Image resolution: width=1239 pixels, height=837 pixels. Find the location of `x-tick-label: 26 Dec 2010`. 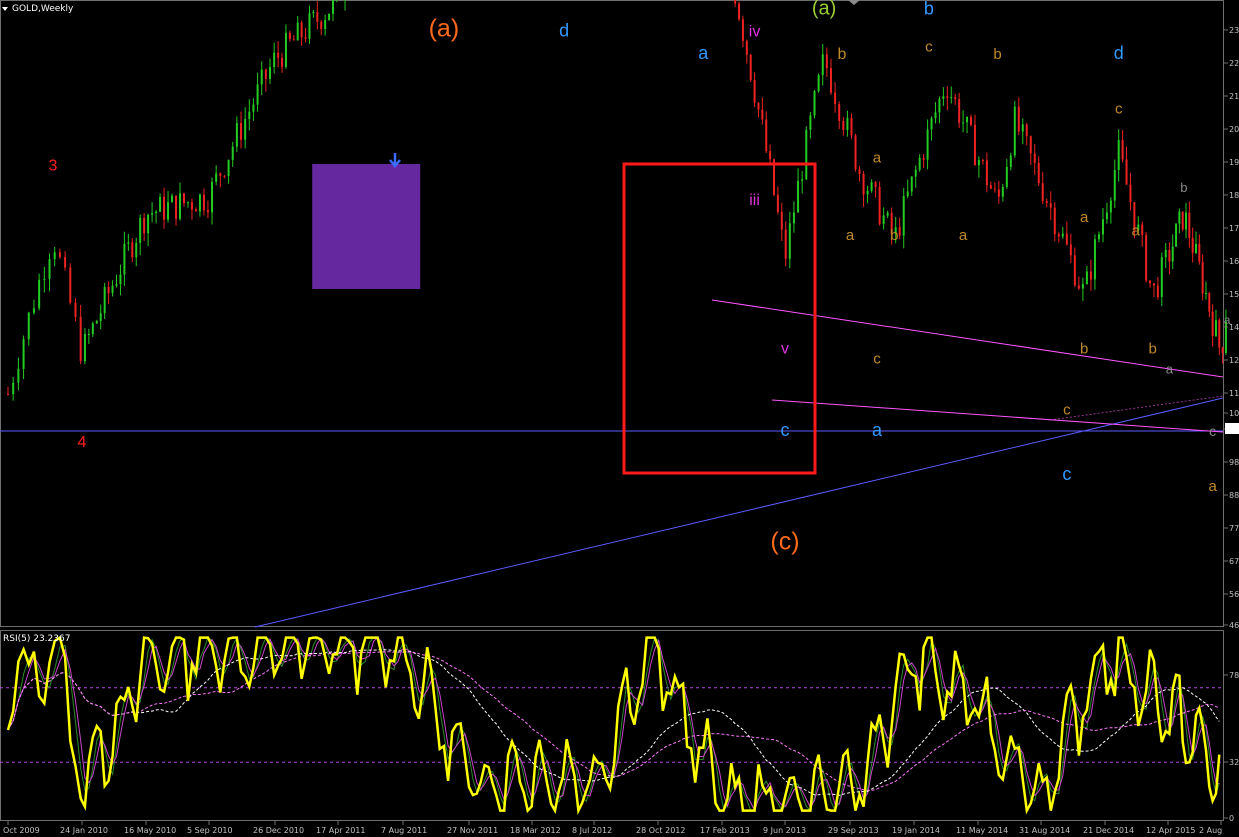

x-tick-label: 26 Dec 2010 is located at coordinates (278, 830).